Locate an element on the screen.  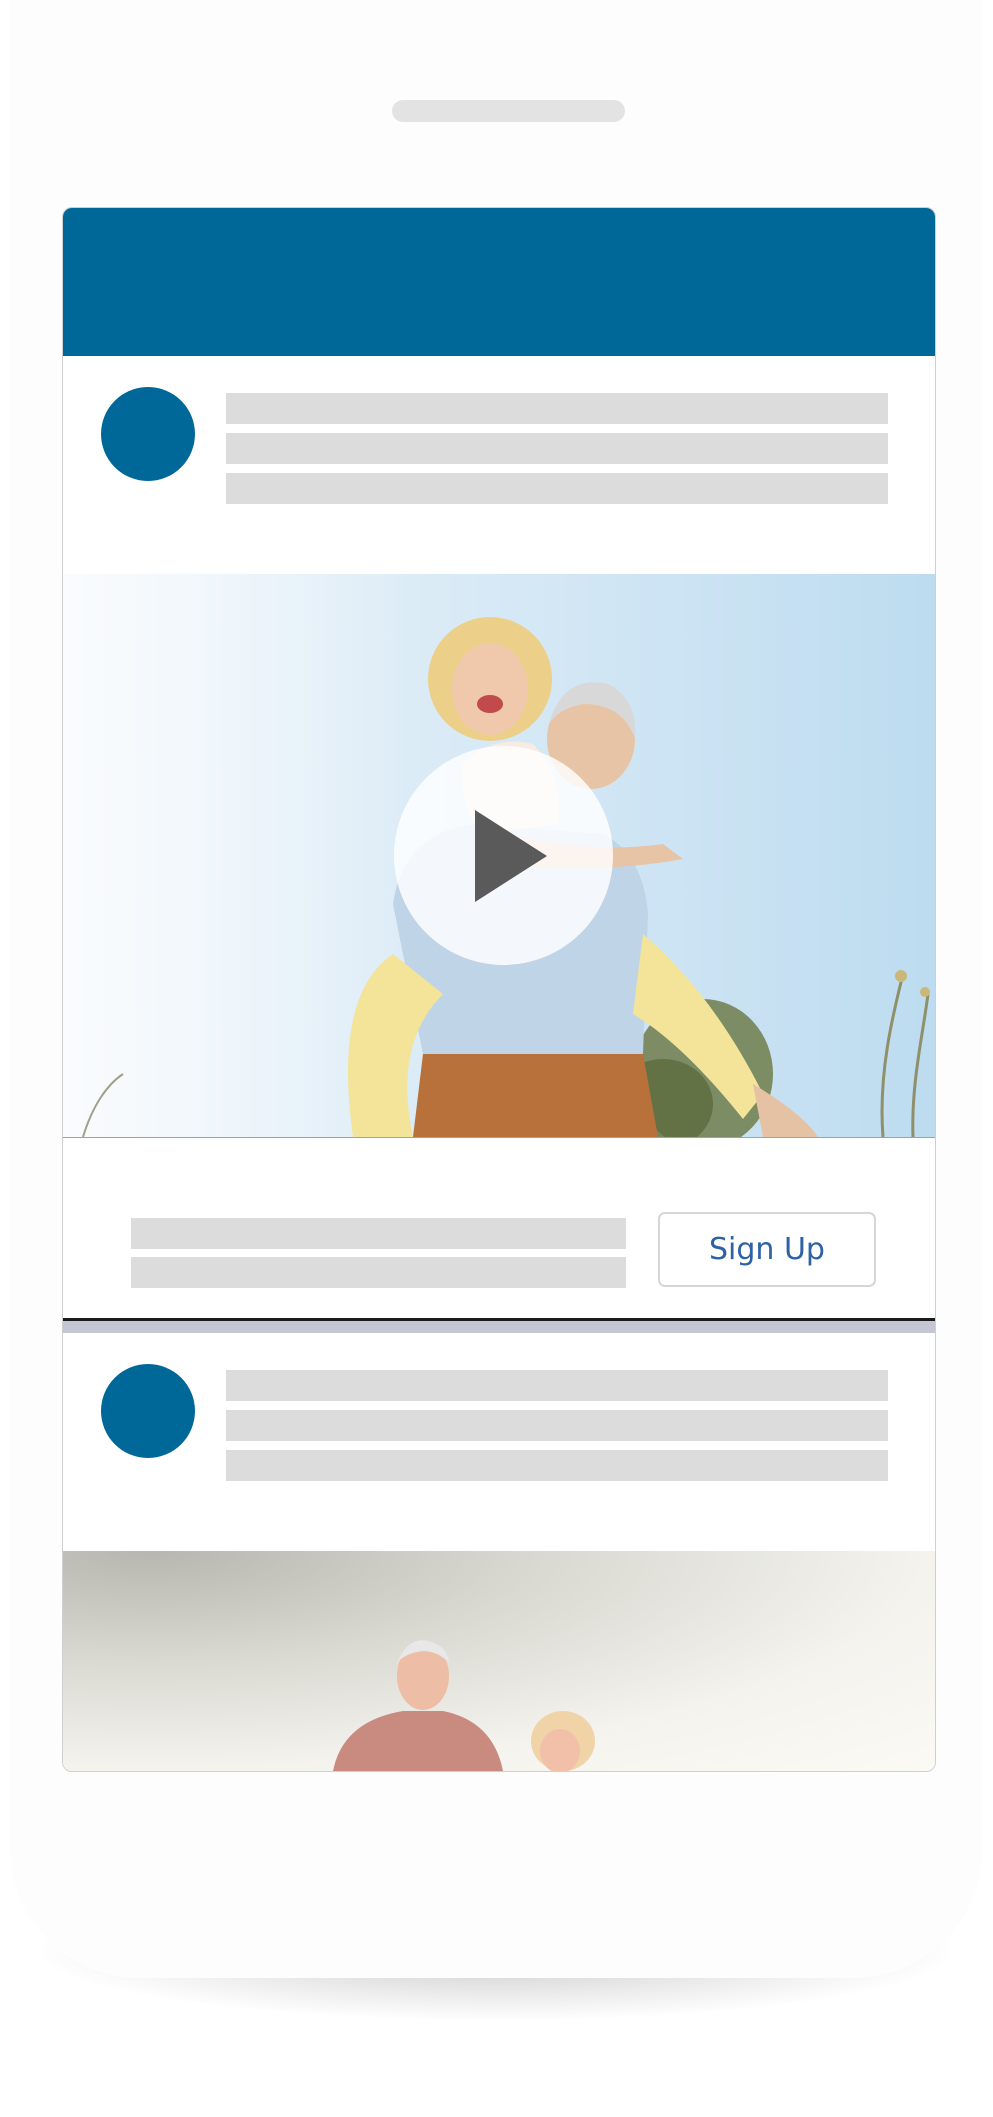
cta-section: Sign Up is located at coordinates (499, 1229).